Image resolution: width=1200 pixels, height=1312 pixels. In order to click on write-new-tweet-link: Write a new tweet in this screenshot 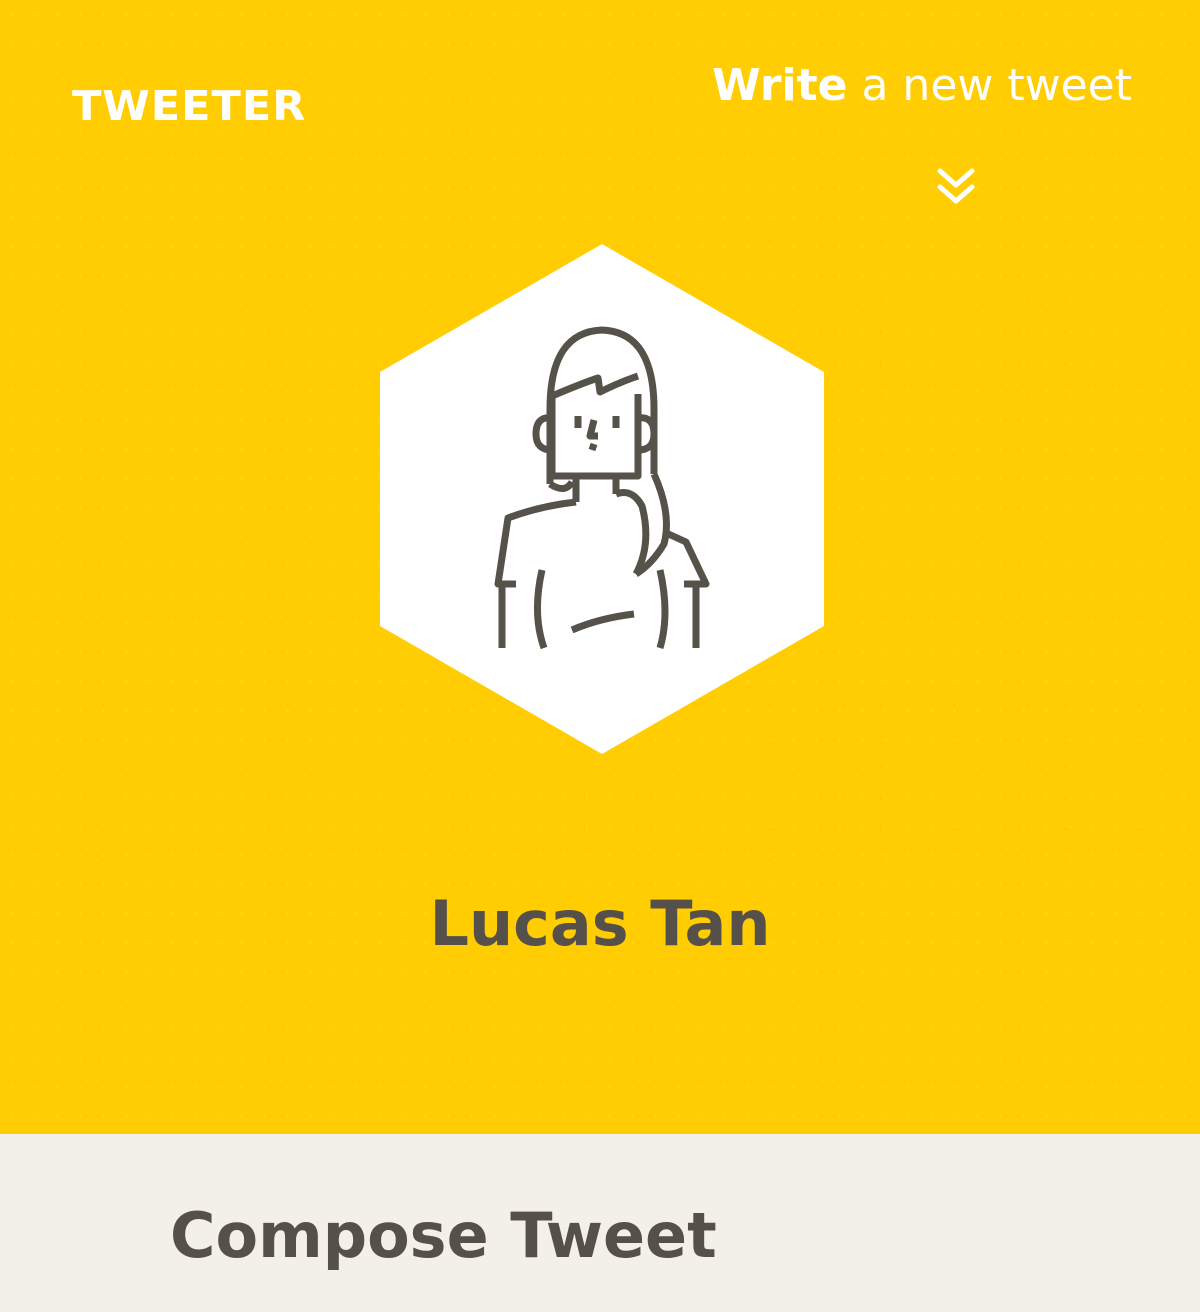, I will do `click(922, 86)`.